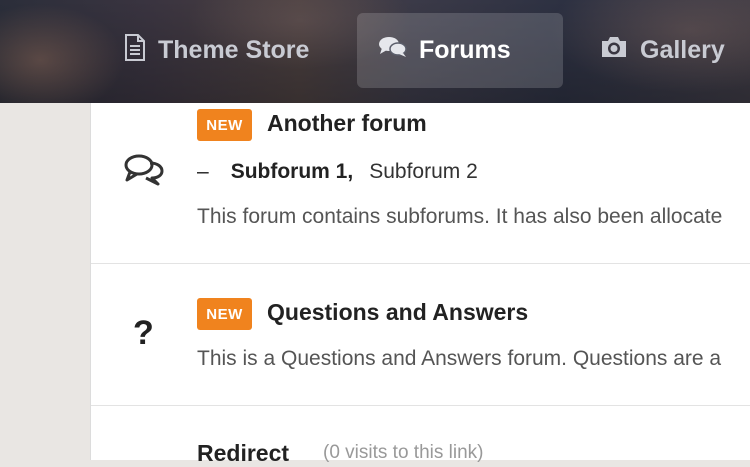  I want to click on forum-title-link: Redirect, so click(243, 453).